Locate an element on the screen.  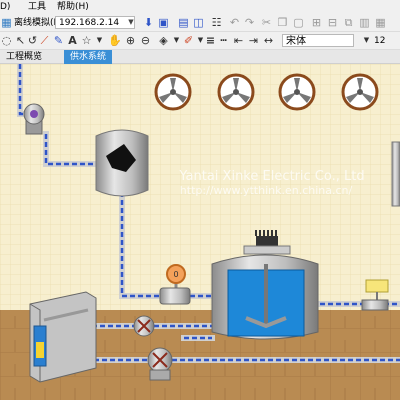
font-size-field: 12 is located at coordinates (379, 41).